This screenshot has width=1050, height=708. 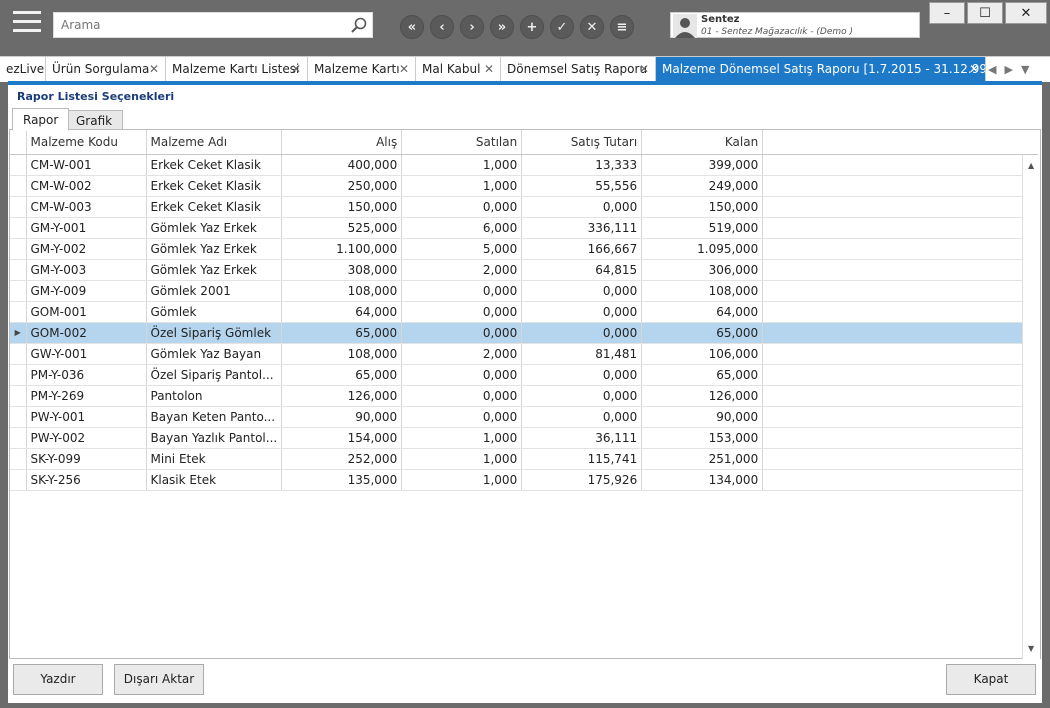 I want to click on right-icon: ›, so click(x=472, y=27).